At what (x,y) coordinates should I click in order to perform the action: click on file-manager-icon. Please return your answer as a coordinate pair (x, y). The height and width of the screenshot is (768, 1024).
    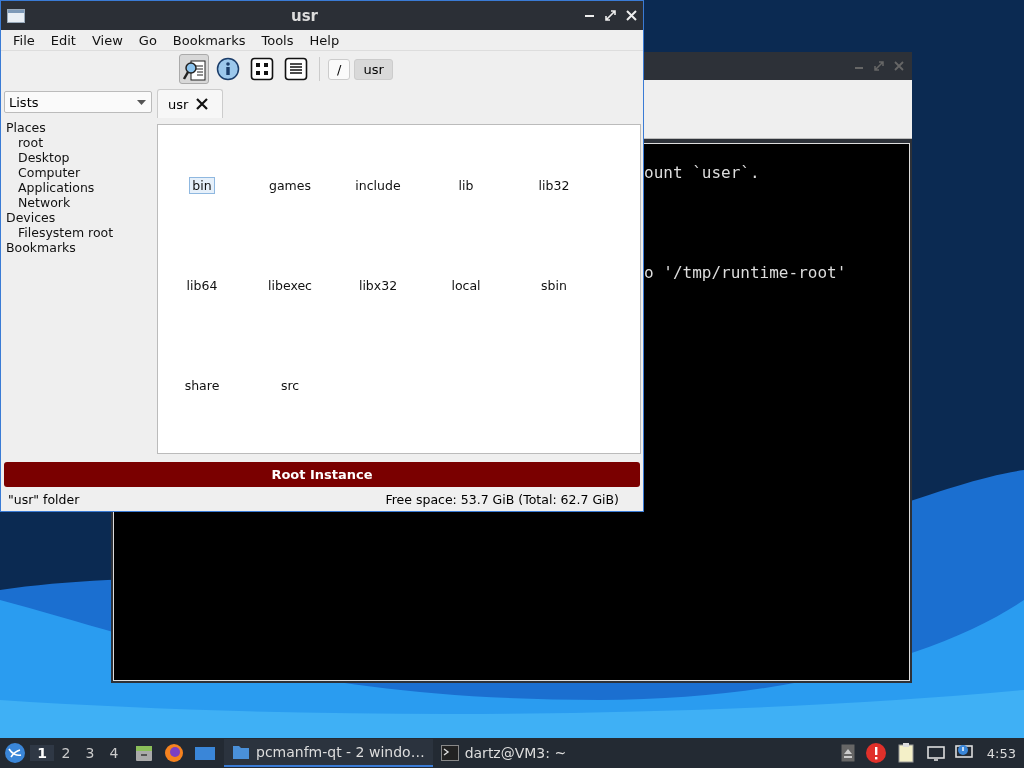
    Looking at the image, I should click on (144, 753).